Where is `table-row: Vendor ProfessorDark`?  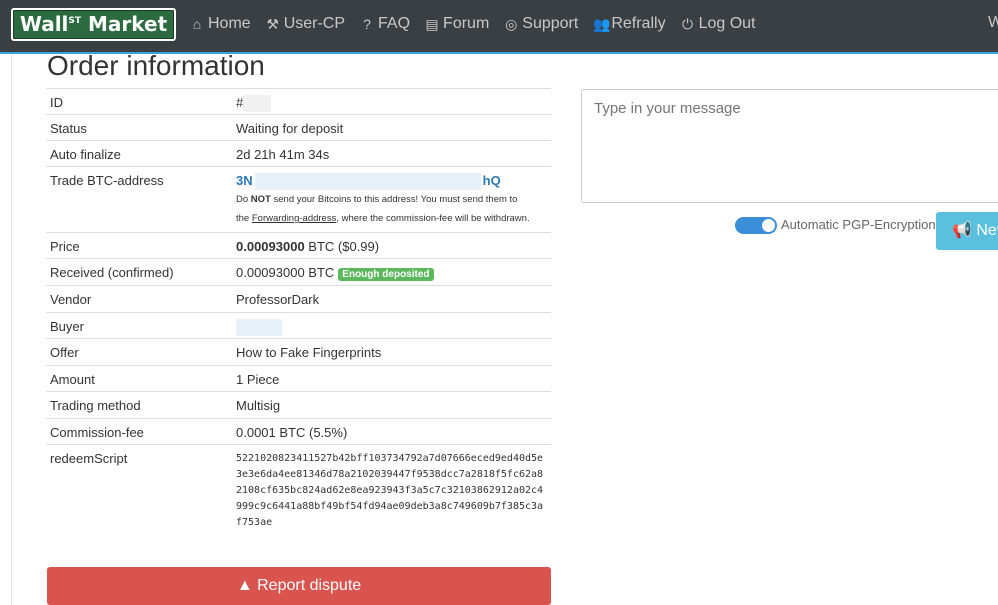
table-row: Vendor ProfessorDark is located at coordinates (298, 299).